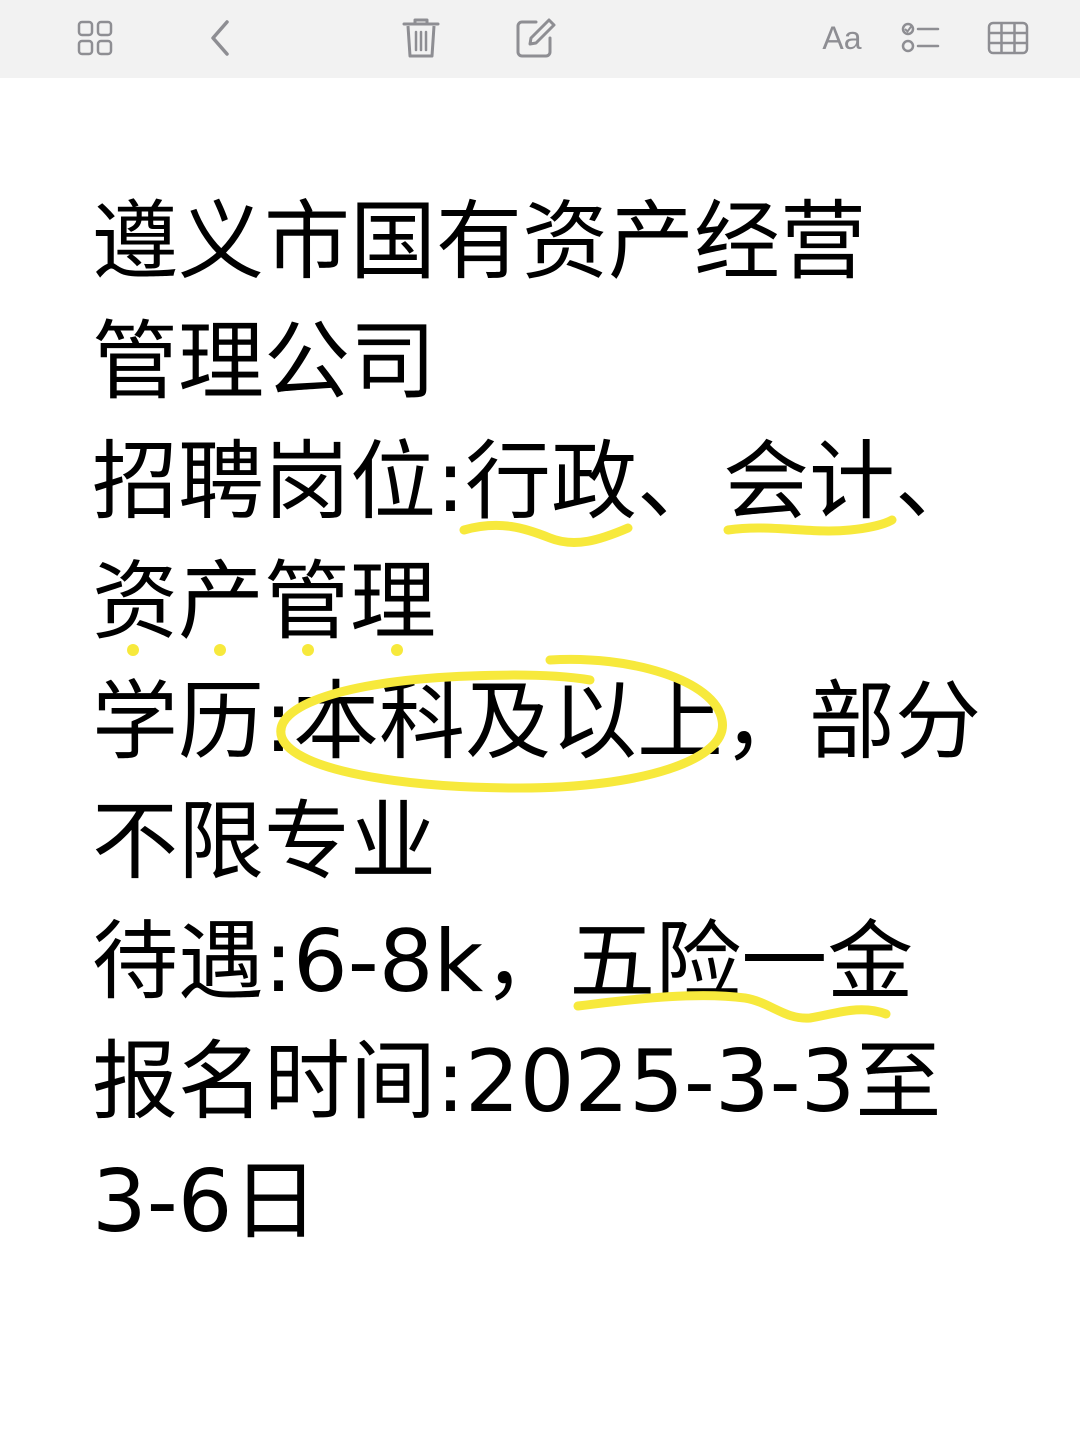 The image size is (1080, 1440). What do you see at coordinates (192, 722) in the screenshot?
I see `education-label: 学历:` at bounding box center [192, 722].